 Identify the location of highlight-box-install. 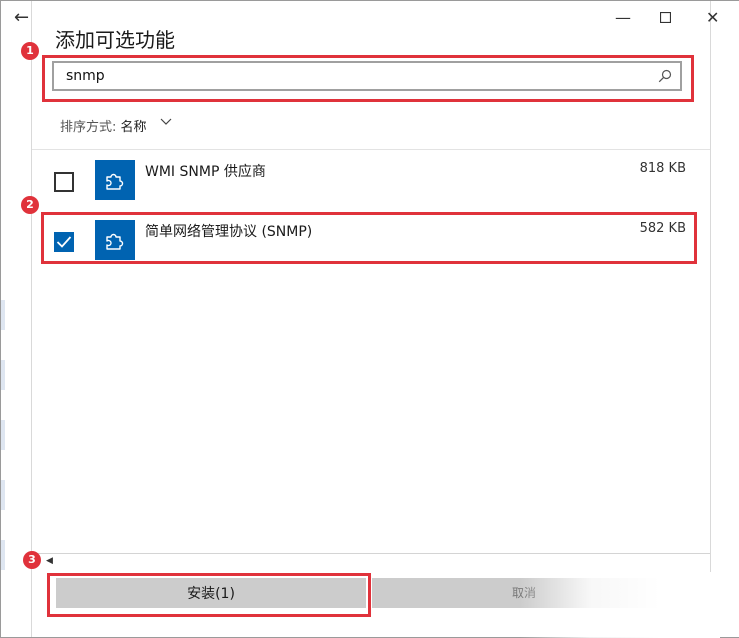
(209, 595).